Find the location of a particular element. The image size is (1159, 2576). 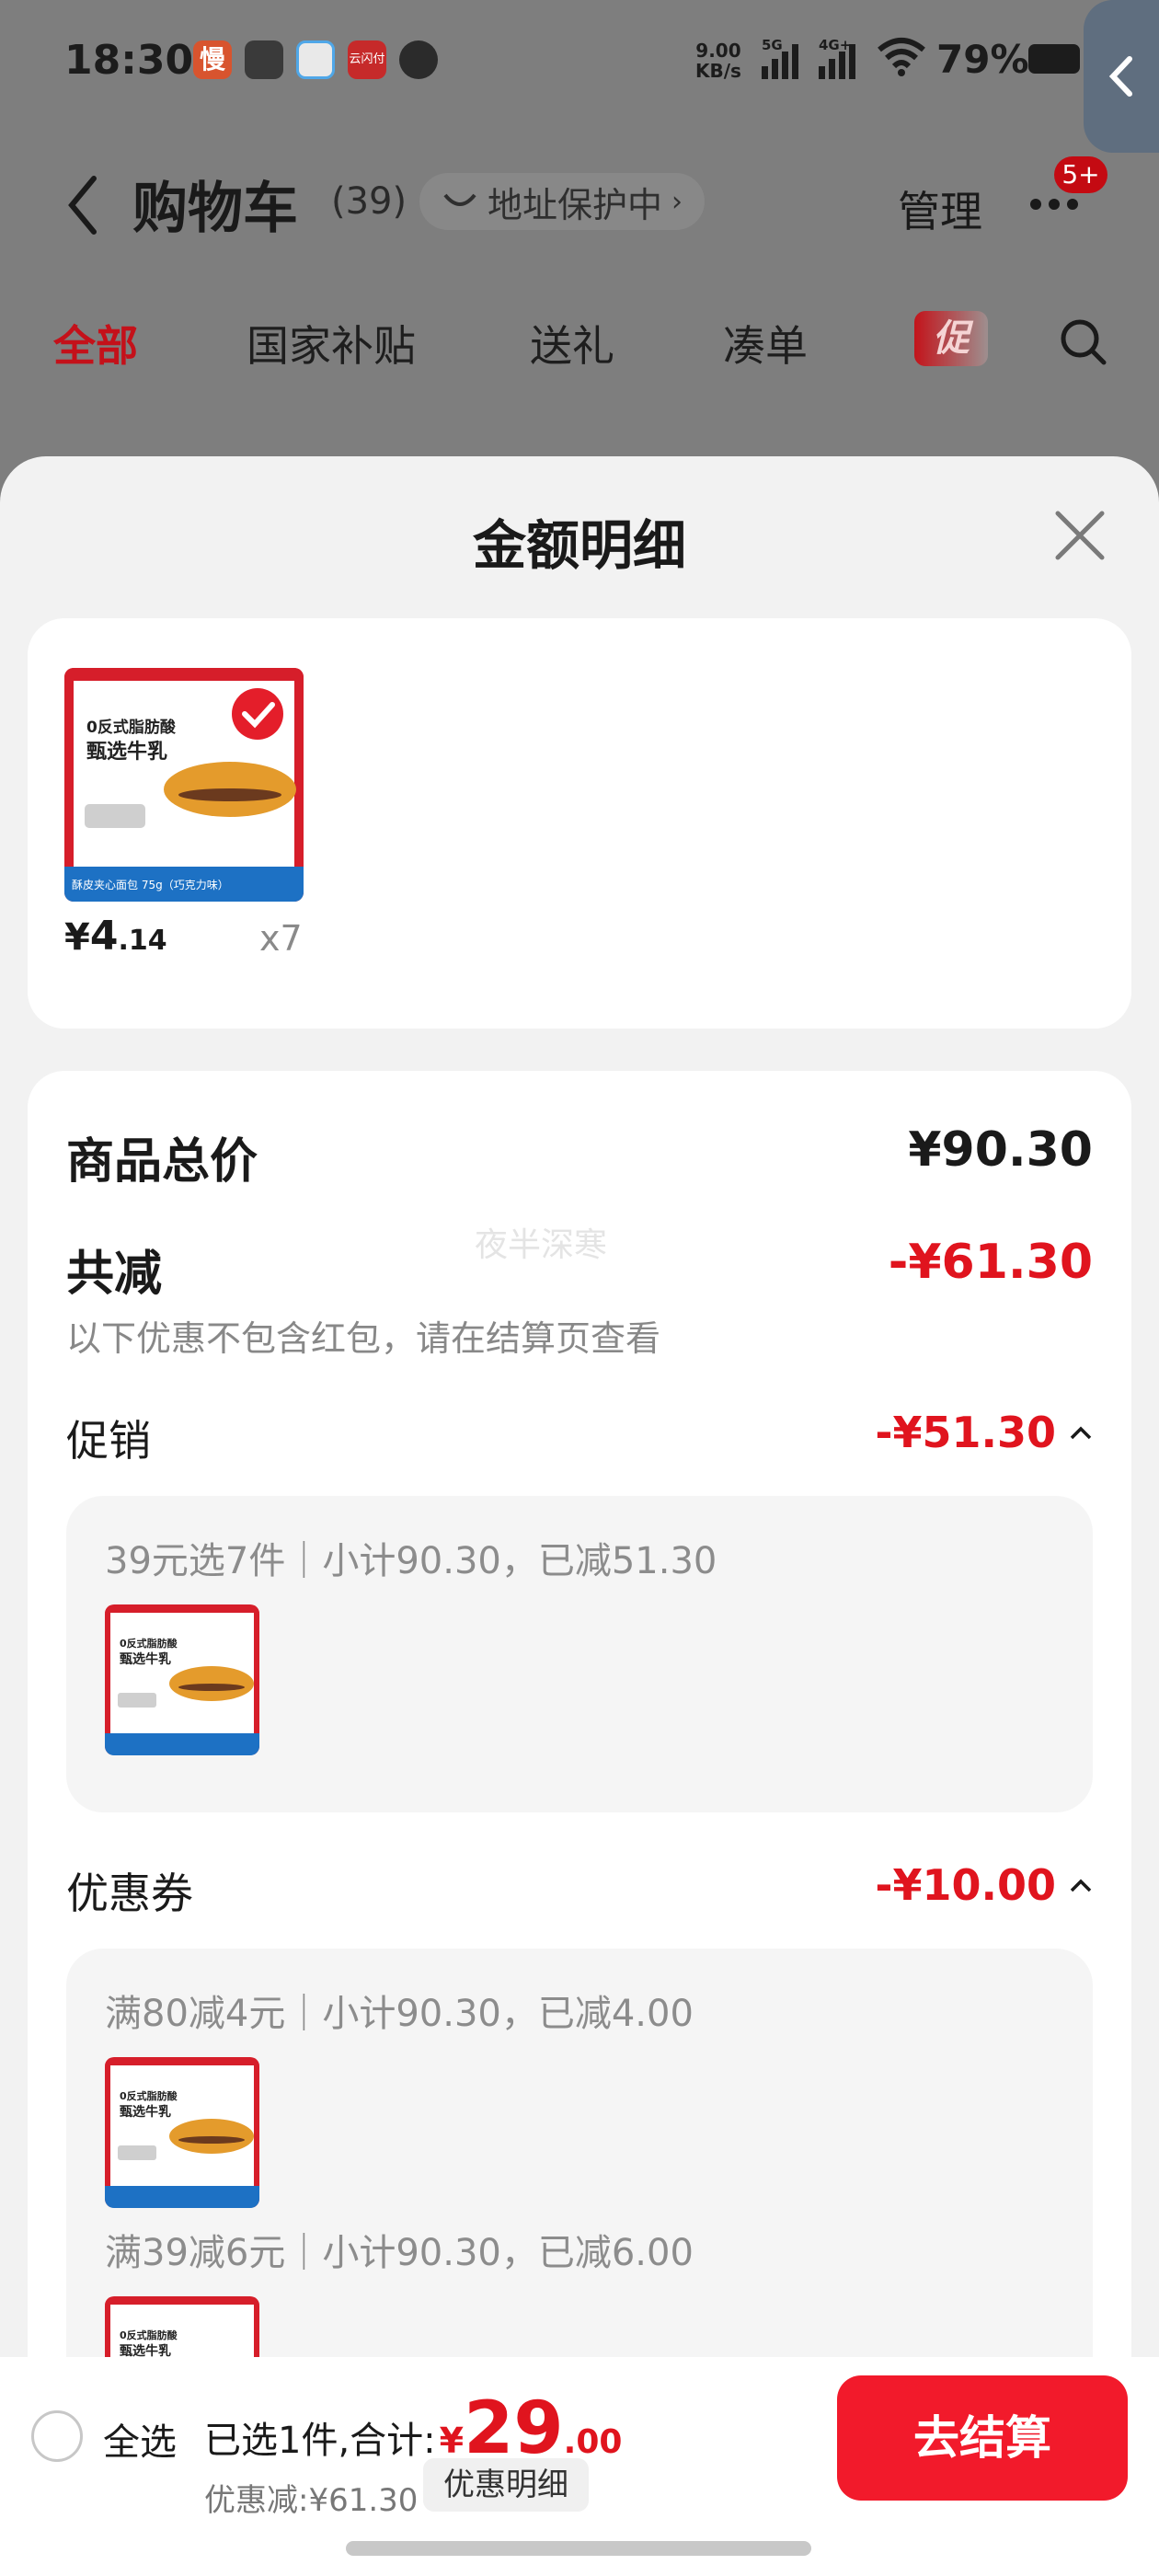

coupon-label: 优惠券 is located at coordinates (129, 1893).